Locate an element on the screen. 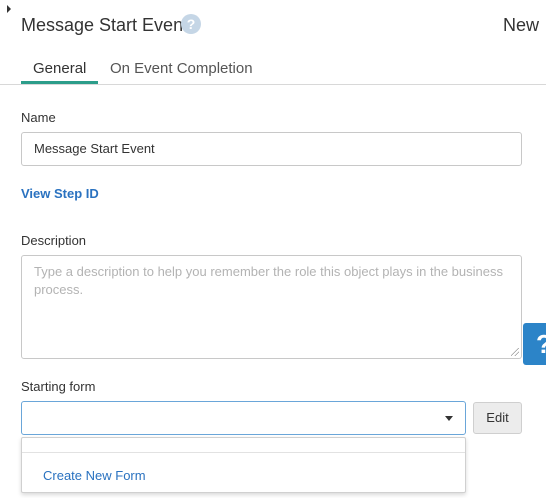 The image size is (546, 498). page-title: Message Start Event is located at coordinates (105, 25).